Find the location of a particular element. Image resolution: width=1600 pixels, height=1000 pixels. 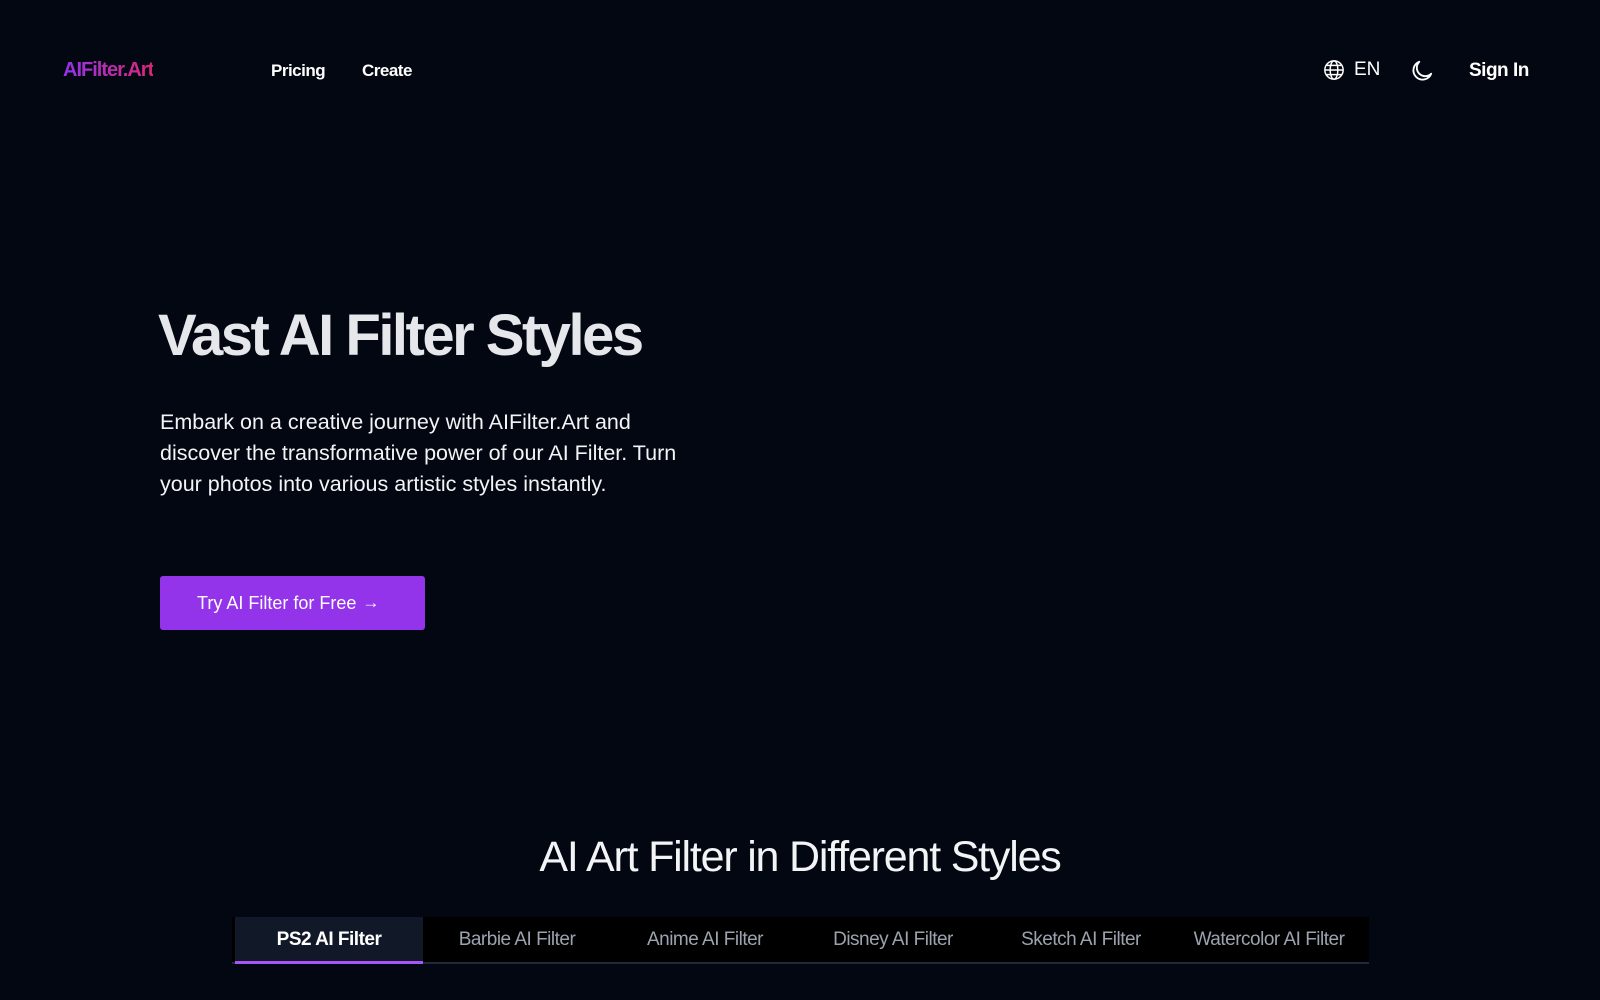

cta-label: Try AI Filter for Free is located at coordinates (277, 602).